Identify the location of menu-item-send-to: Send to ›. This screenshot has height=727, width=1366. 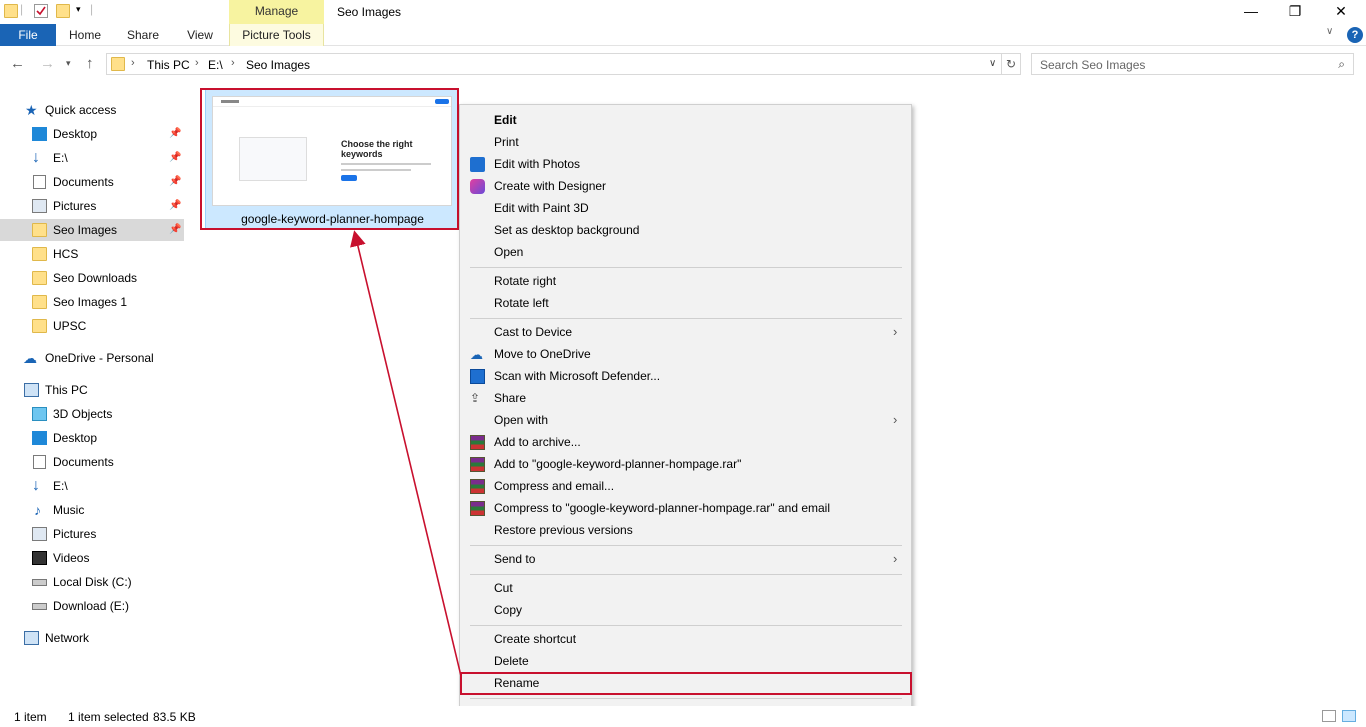
(685, 559).